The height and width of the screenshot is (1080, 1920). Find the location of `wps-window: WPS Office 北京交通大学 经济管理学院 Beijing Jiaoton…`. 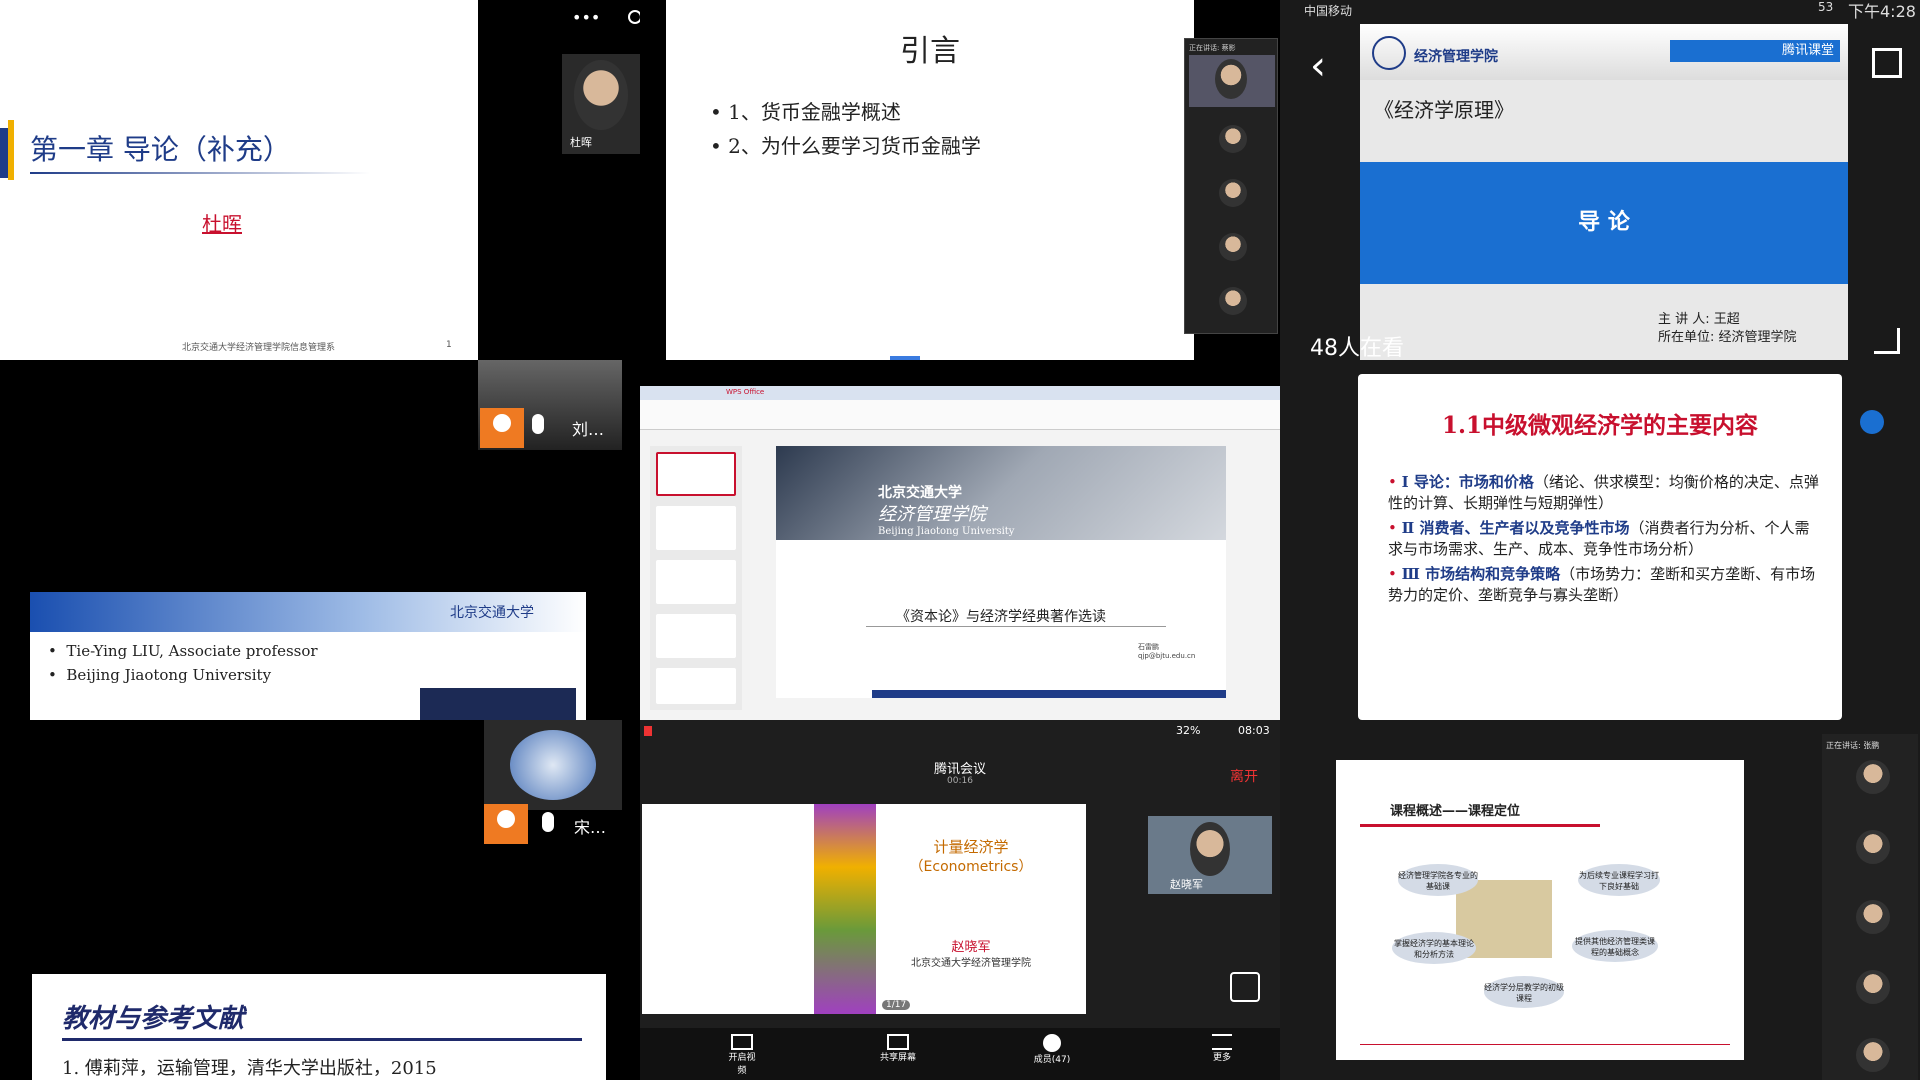

wps-window: WPS Office 北京交通大学 经济管理学院 Beijing Jiaoton… is located at coordinates (960, 553).